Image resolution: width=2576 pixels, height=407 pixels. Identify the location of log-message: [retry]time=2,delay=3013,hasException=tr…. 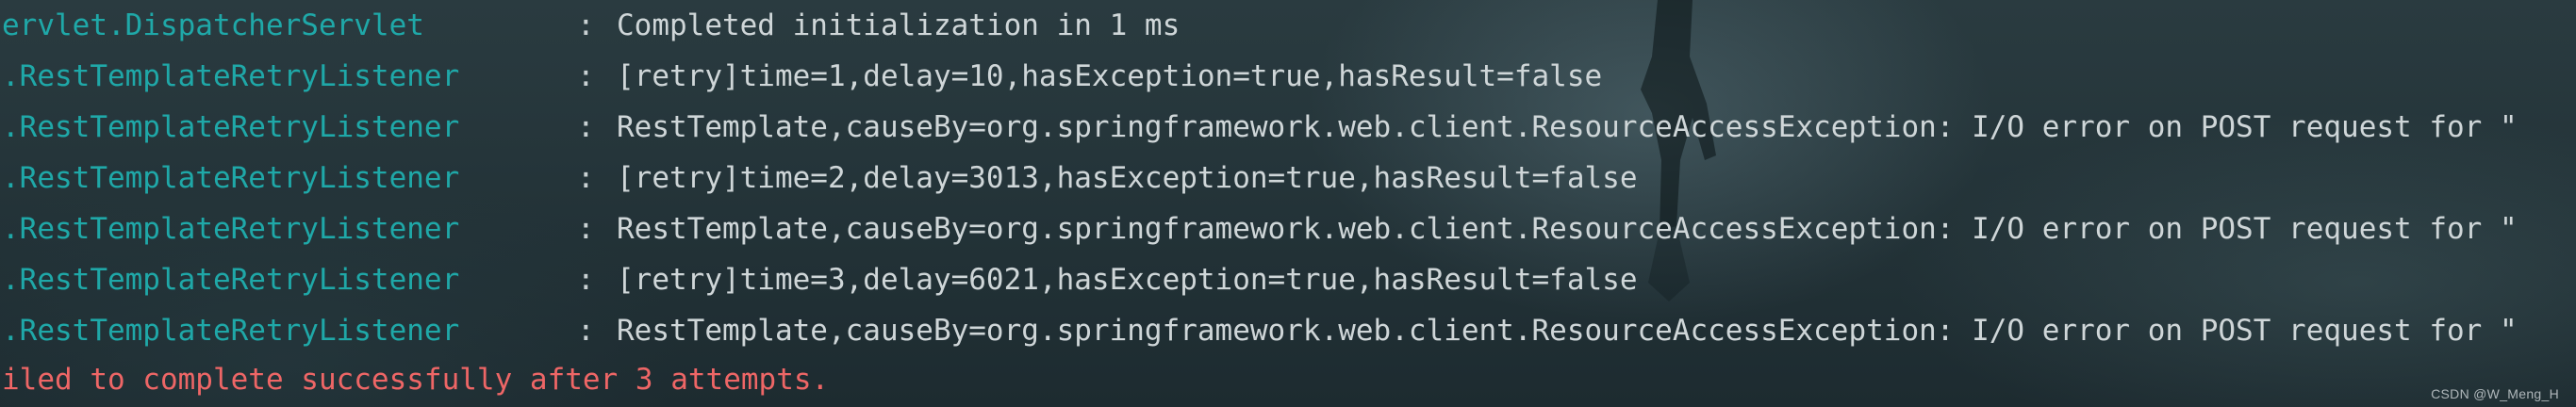
(1127, 178).